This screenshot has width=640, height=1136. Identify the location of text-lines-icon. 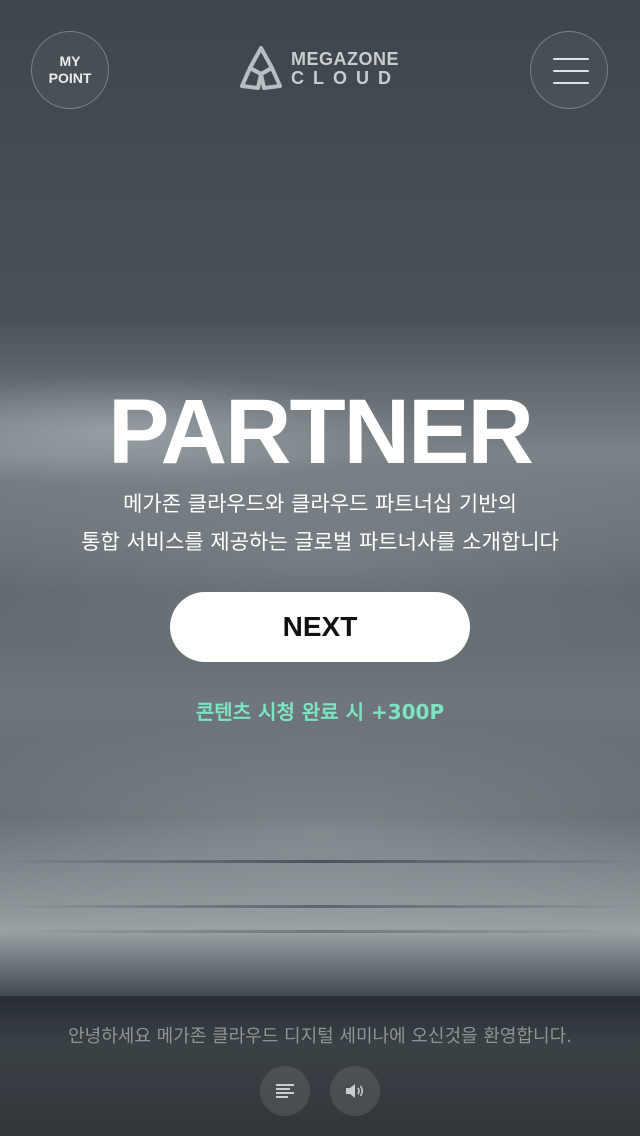
(285, 1091).